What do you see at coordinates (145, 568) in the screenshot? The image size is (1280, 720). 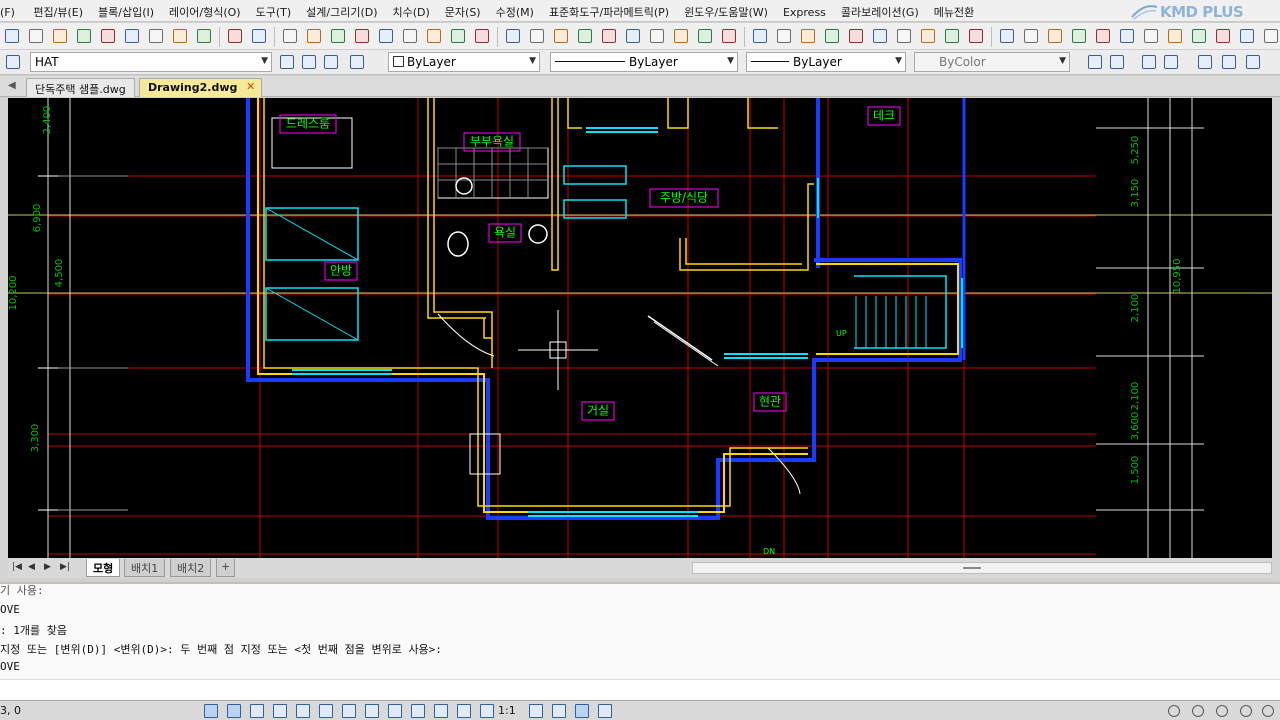 I see `tab-layout1: 배치1` at bounding box center [145, 568].